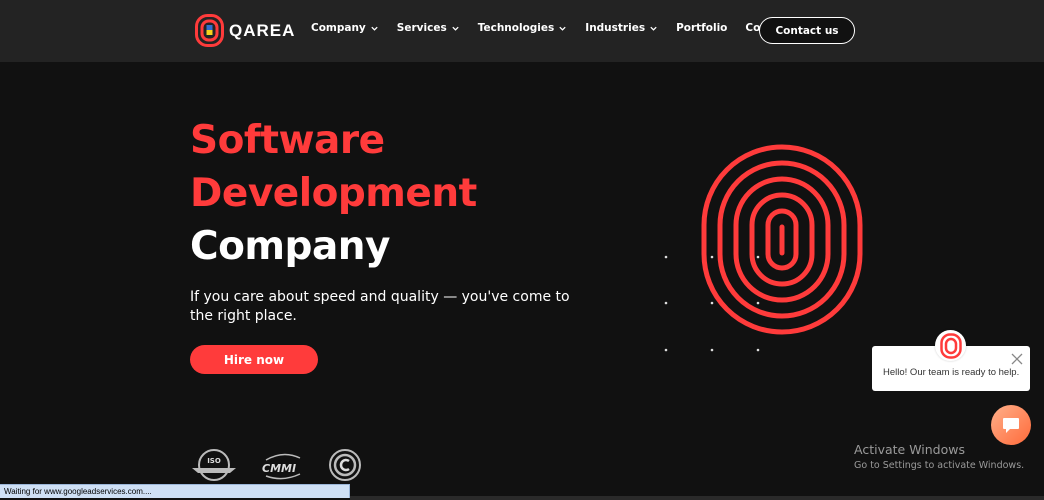  I want to click on chat-open-button, so click(1011, 425).